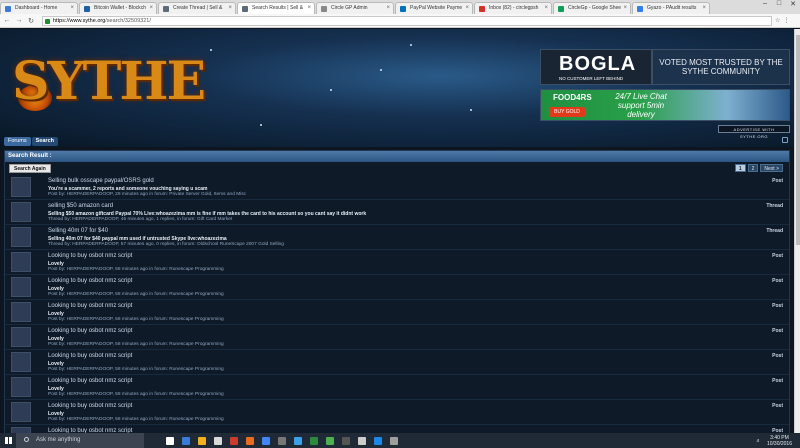  Describe the element at coordinates (596, 67) in the screenshot. I see `bogla-banner: BOGLA NO CUSTOMER LEFT BEHIND` at that location.